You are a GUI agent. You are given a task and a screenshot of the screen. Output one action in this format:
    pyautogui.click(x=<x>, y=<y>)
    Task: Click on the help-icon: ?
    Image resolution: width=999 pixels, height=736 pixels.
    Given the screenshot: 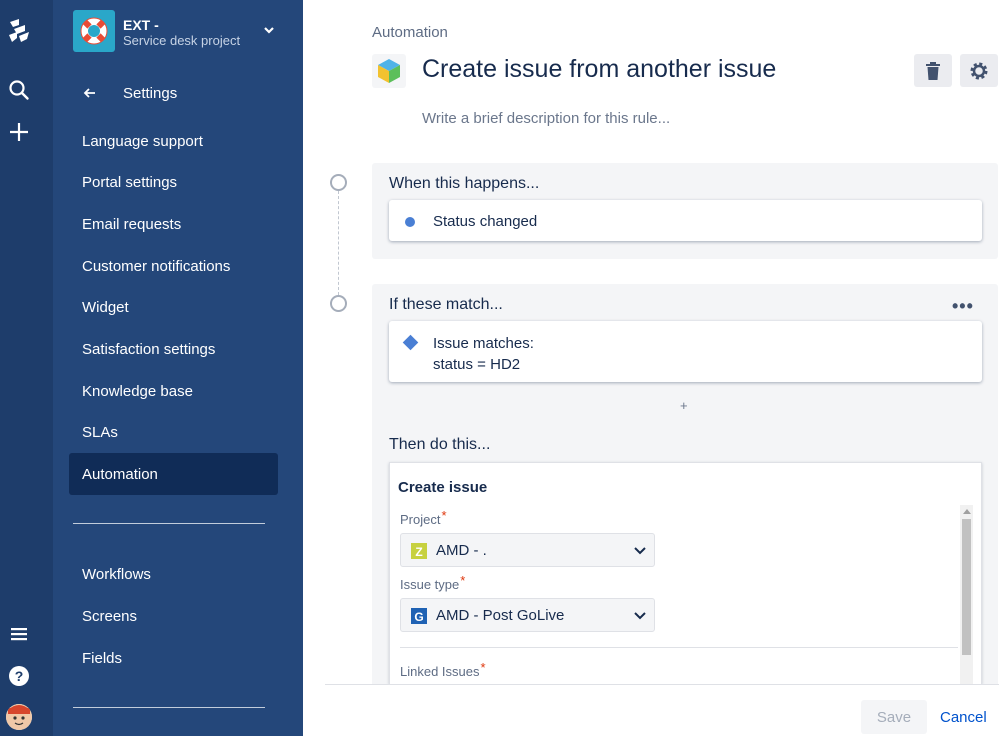 What is the action you would take?
    pyautogui.click(x=19, y=676)
    